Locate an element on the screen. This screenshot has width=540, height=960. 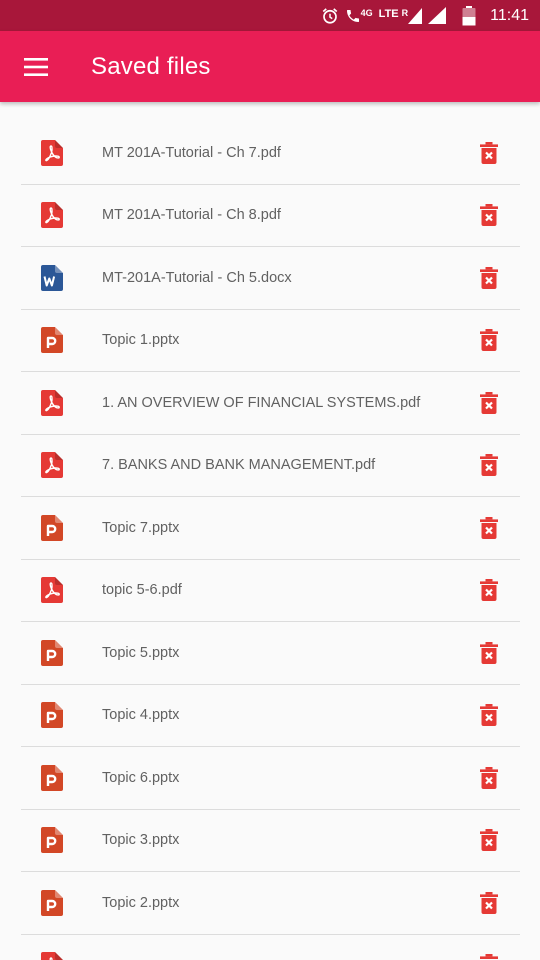
file-name: 7. BANKS AND BANK MANAGEMENT.pdf is located at coordinates (239, 465).